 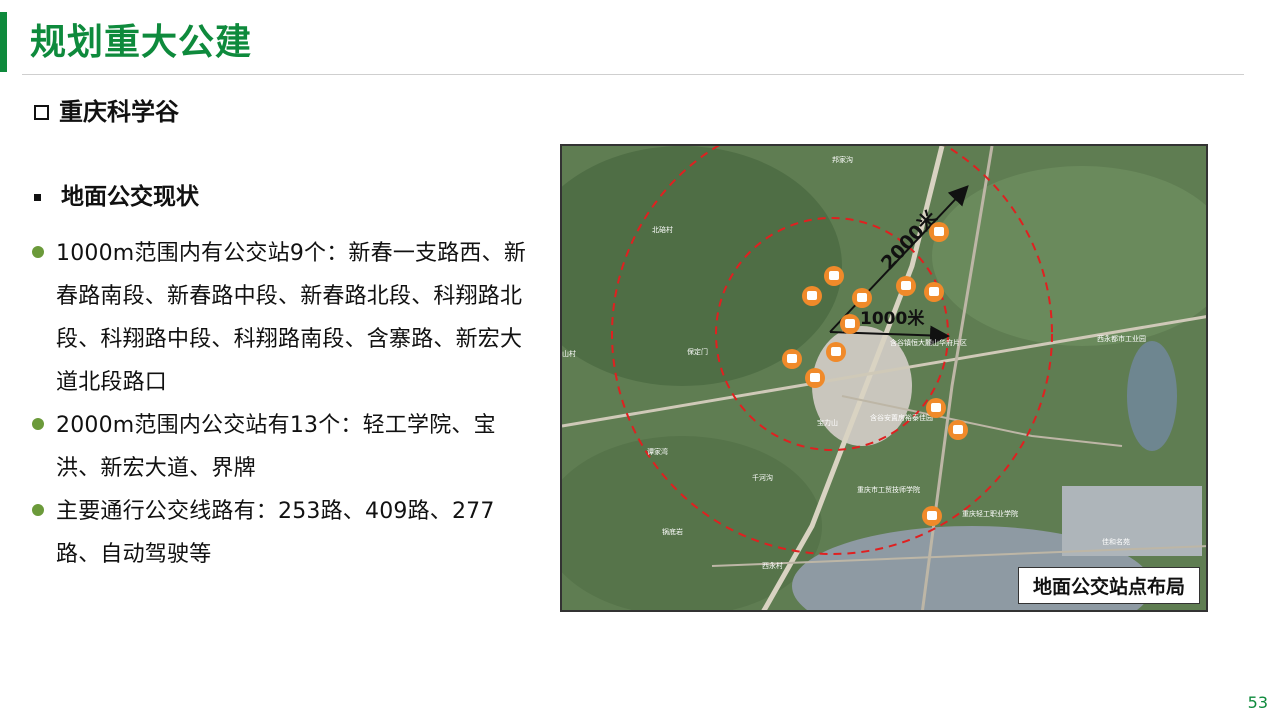 What do you see at coordinates (41, 112) in the screenshot?
I see `checkbox-icon` at bounding box center [41, 112].